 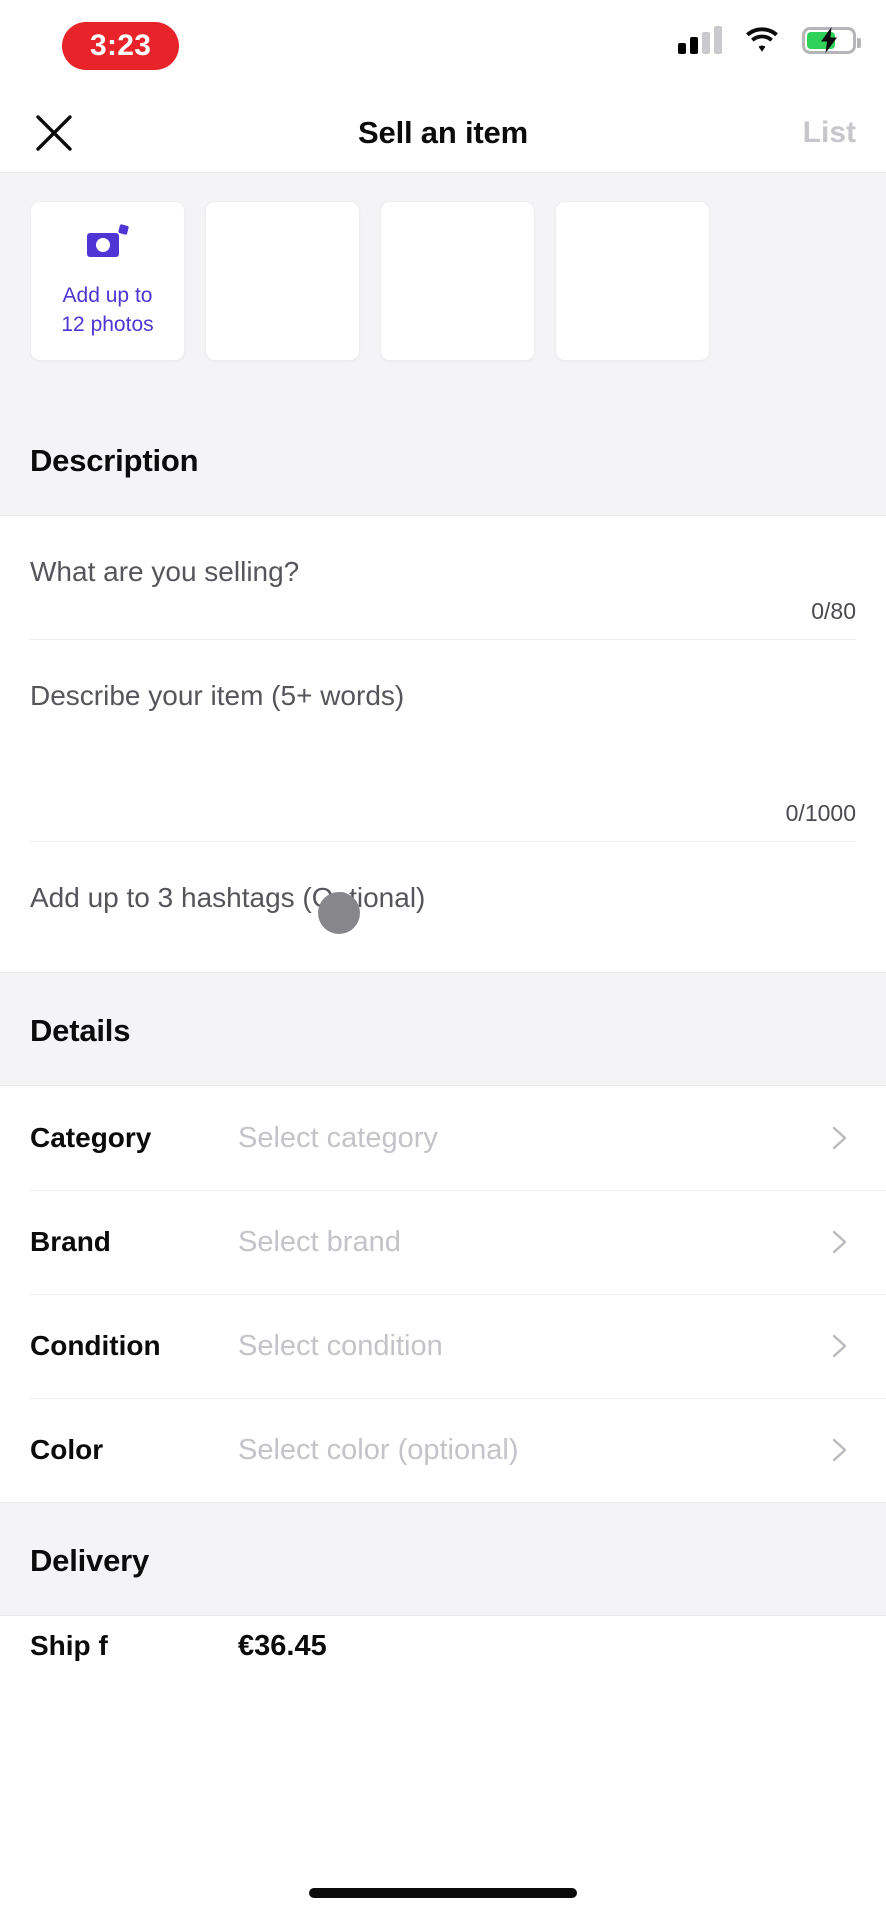 What do you see at coordinates (829, 133) in the screenshot?
I see `list-button: List` at bounding box center [829, 133].